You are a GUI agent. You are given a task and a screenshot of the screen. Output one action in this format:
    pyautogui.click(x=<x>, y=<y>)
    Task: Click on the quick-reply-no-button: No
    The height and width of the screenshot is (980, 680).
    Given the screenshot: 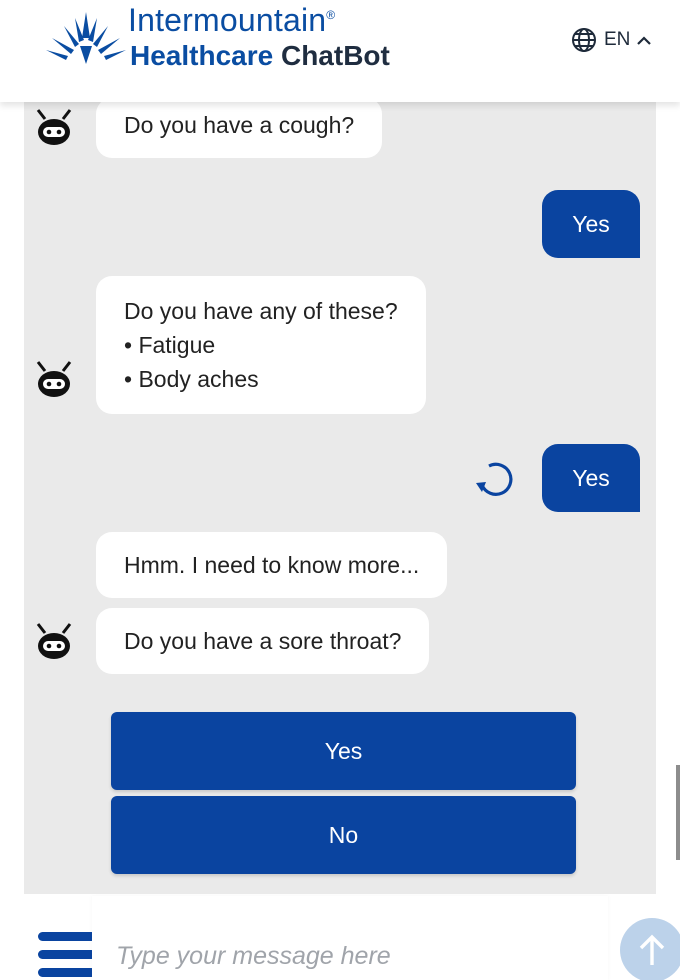 What is the action you would take?
    pyautogui.click(x=343, y=835)
    